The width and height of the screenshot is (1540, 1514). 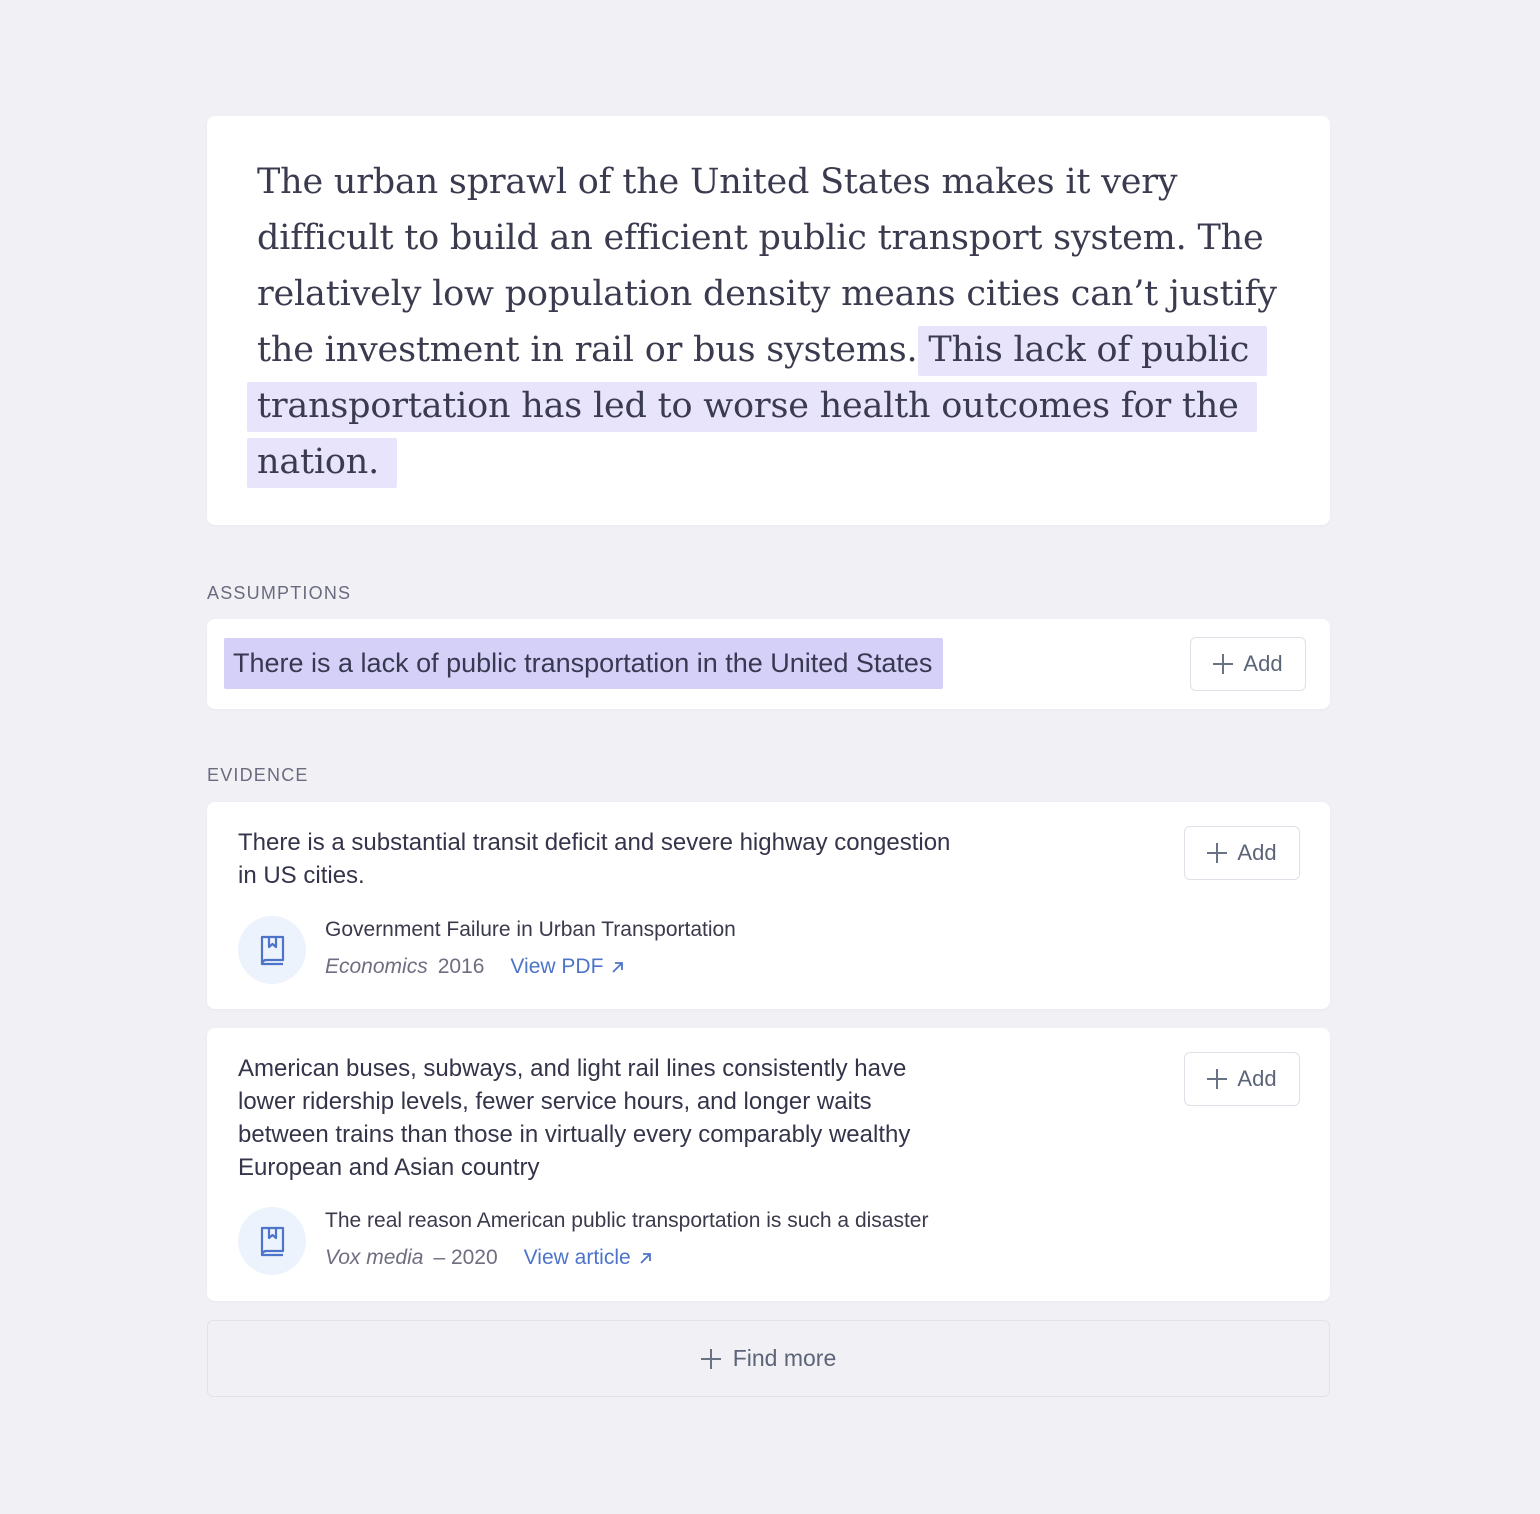 I want to click on view-article-link: View article, so click(x=588, y=1258).